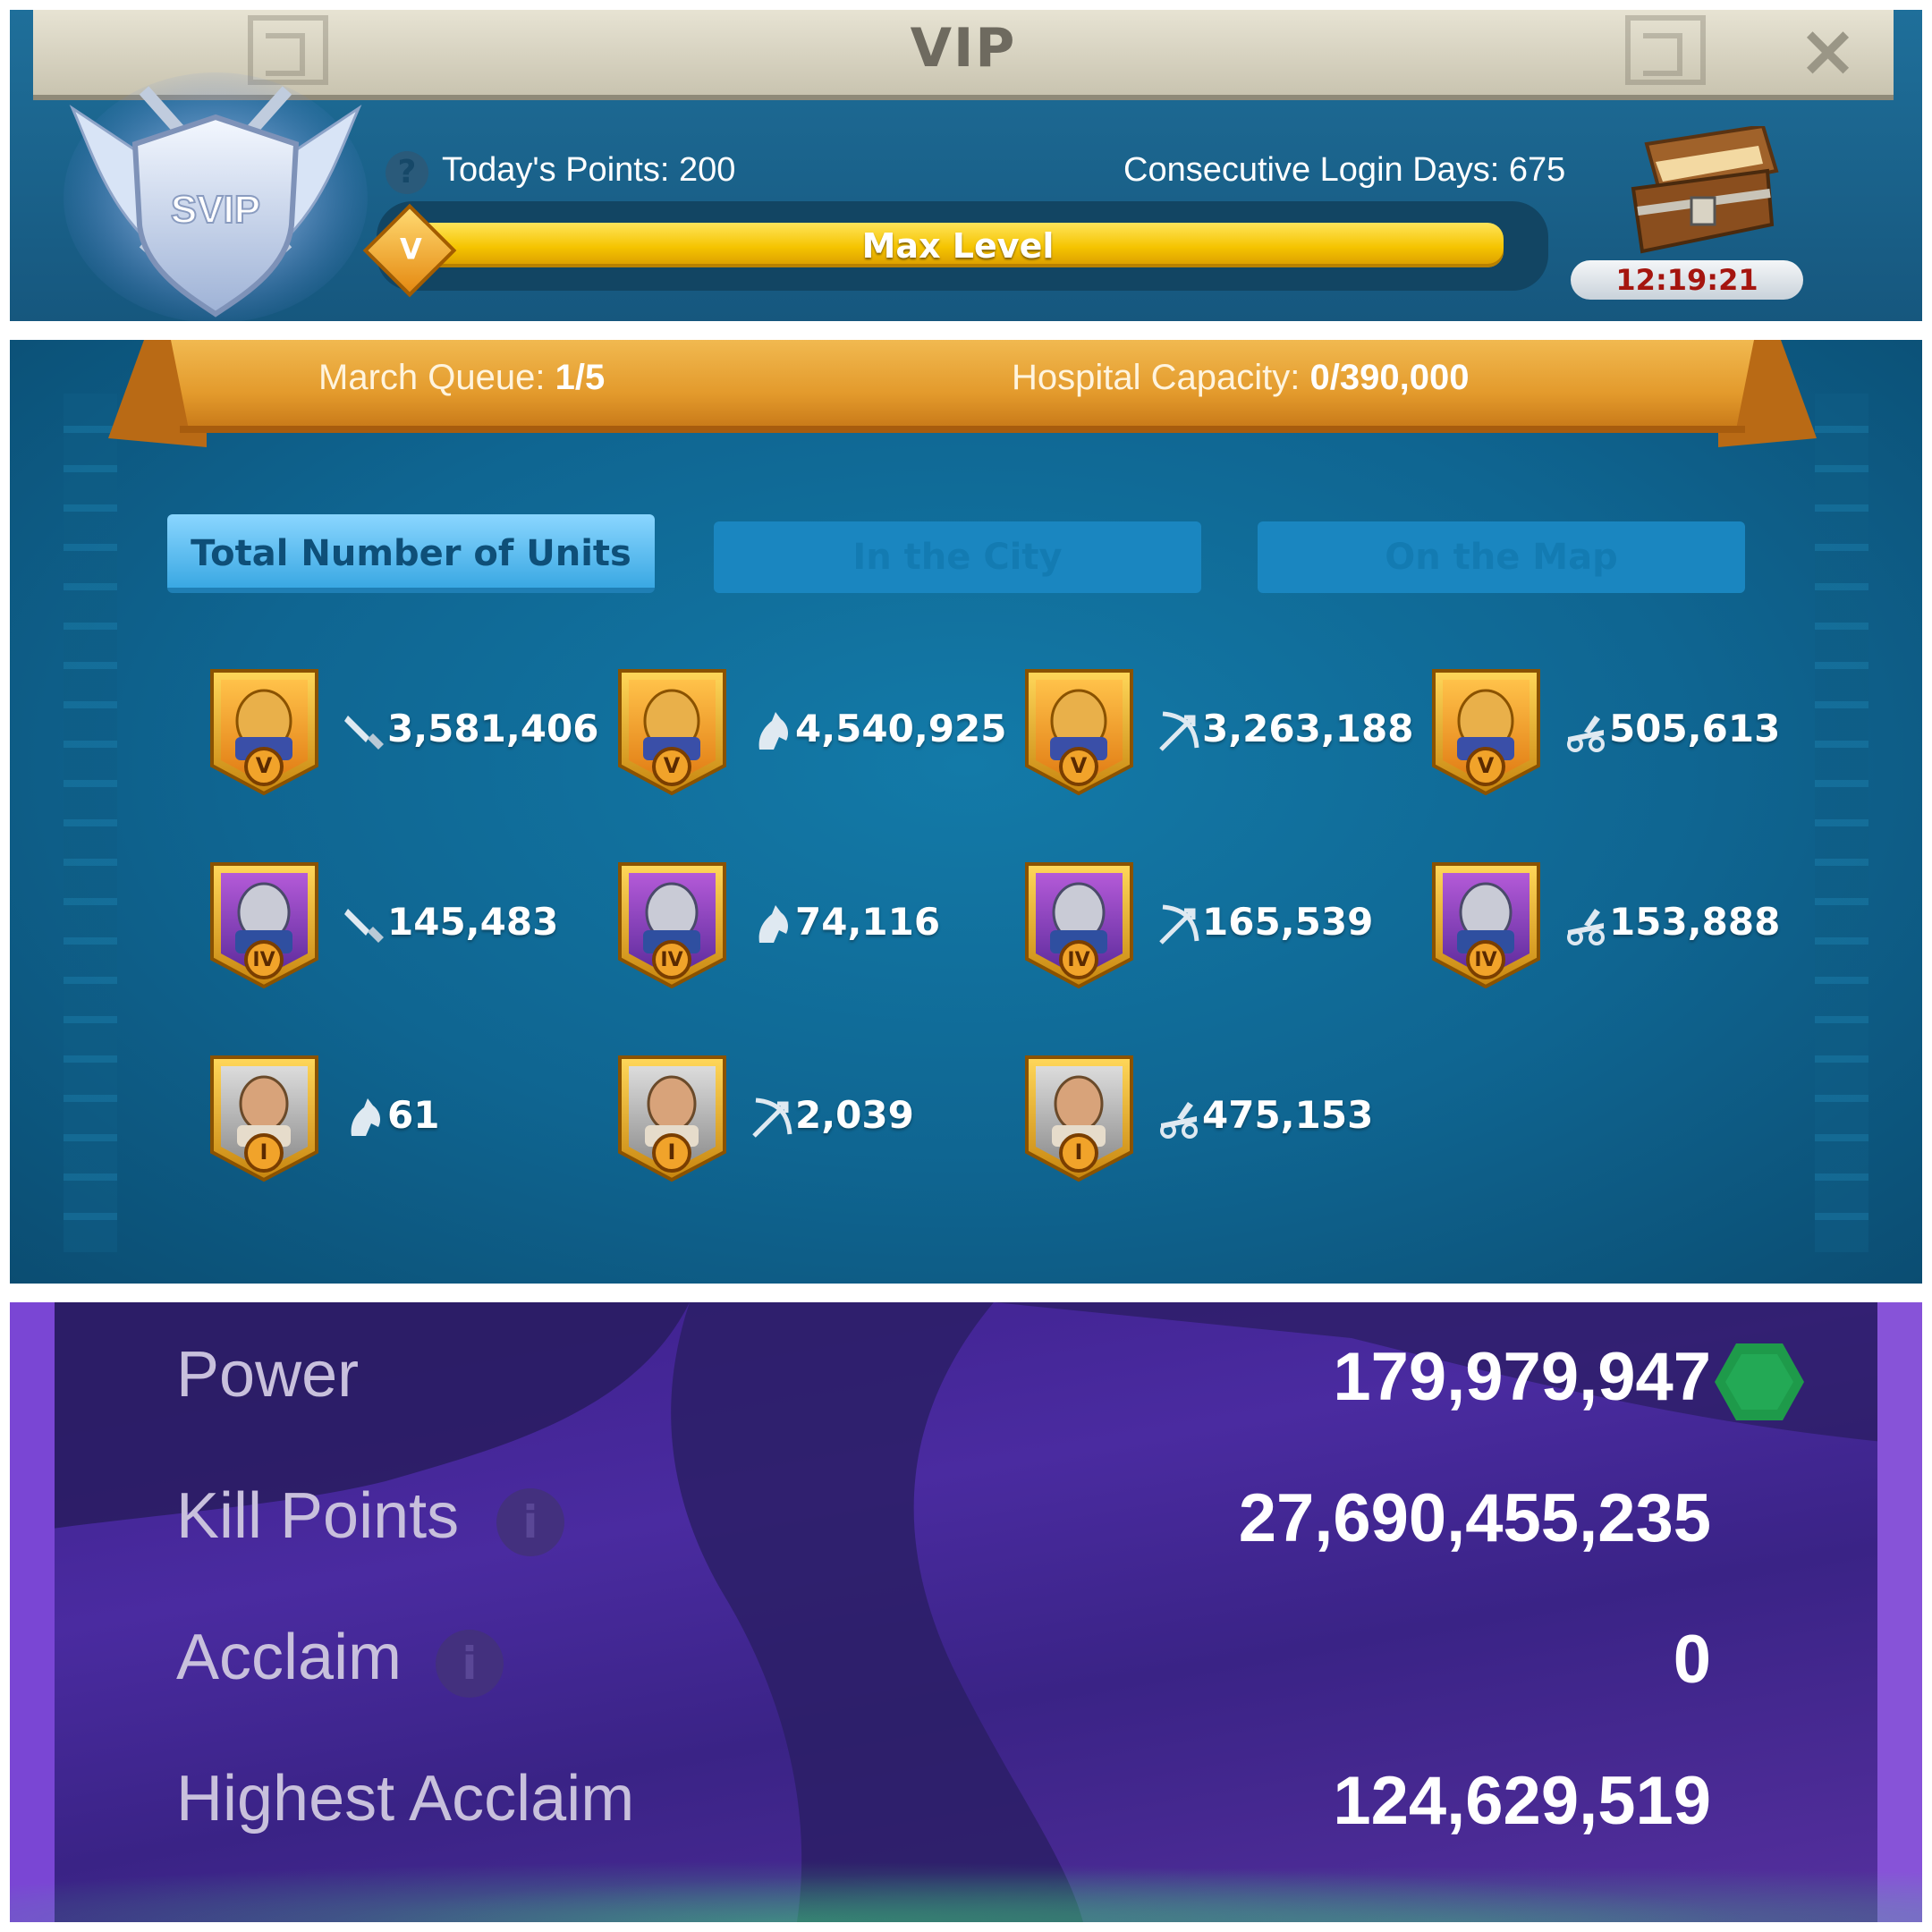 The width and height of the screenshot is (1932, 1932). Describe the element at coordinates (1288, 922) in the screenshot. I see `unit-count: 165,539` at that location.